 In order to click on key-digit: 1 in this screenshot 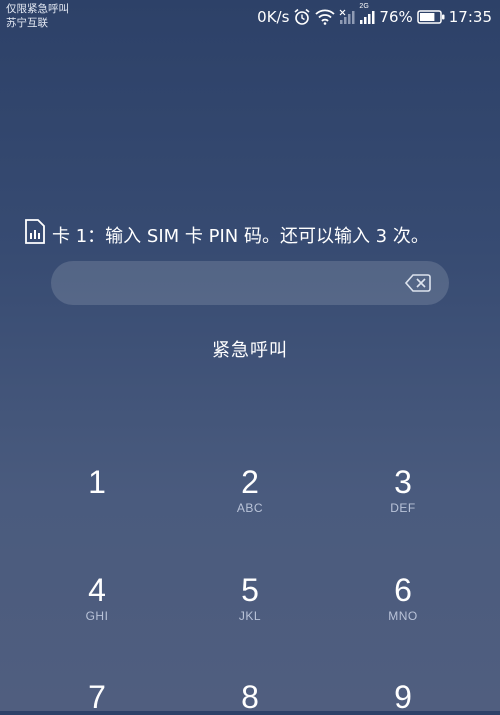, I will do `click(97, 482)`.